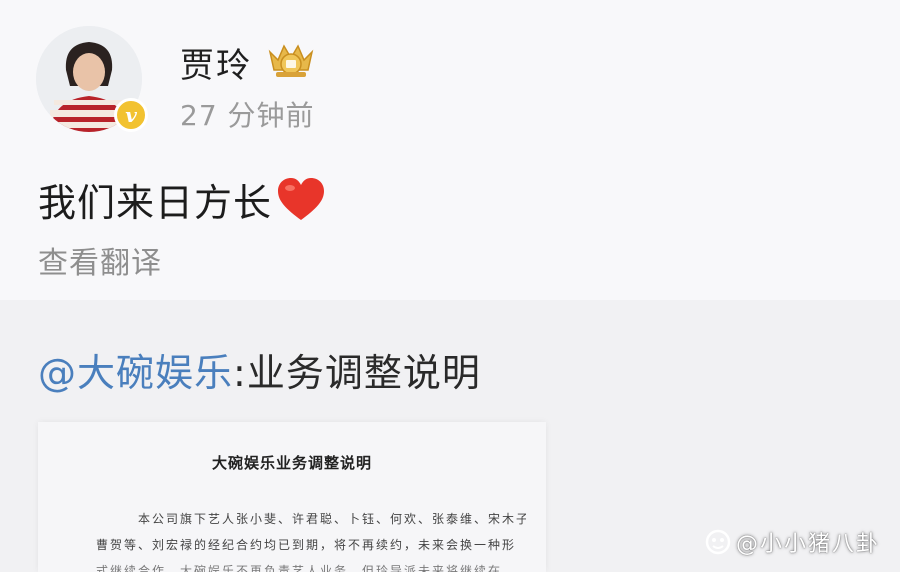  What do you see at coordinates (357, 373) in the screenshot?
I see `repost-title-text: :业务调整说明` at bounding box center [357, 373].